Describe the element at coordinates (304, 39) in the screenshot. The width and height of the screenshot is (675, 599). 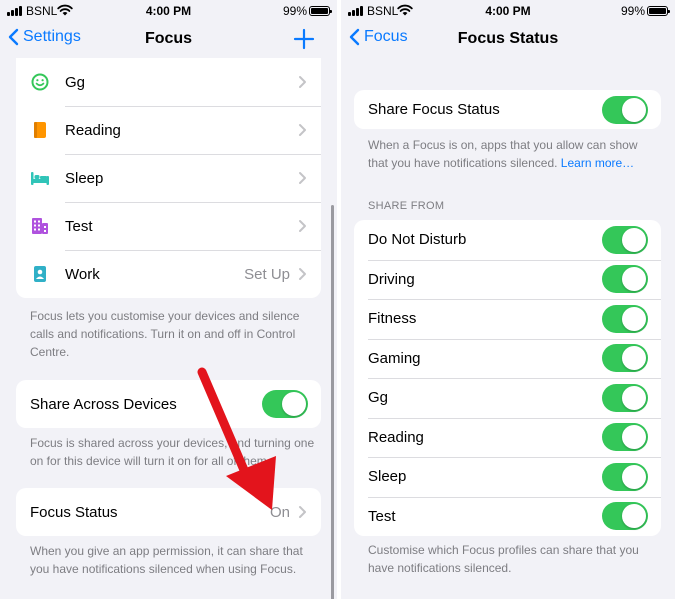
I see `add-focus-button` at that location.